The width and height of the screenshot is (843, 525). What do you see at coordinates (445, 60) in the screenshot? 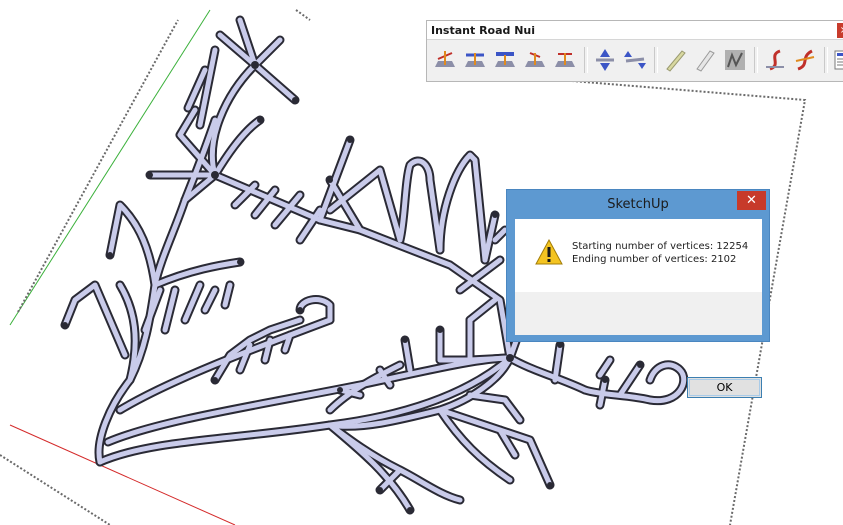
I see `road-tool-1-icon` at bounding box center [445, 60].